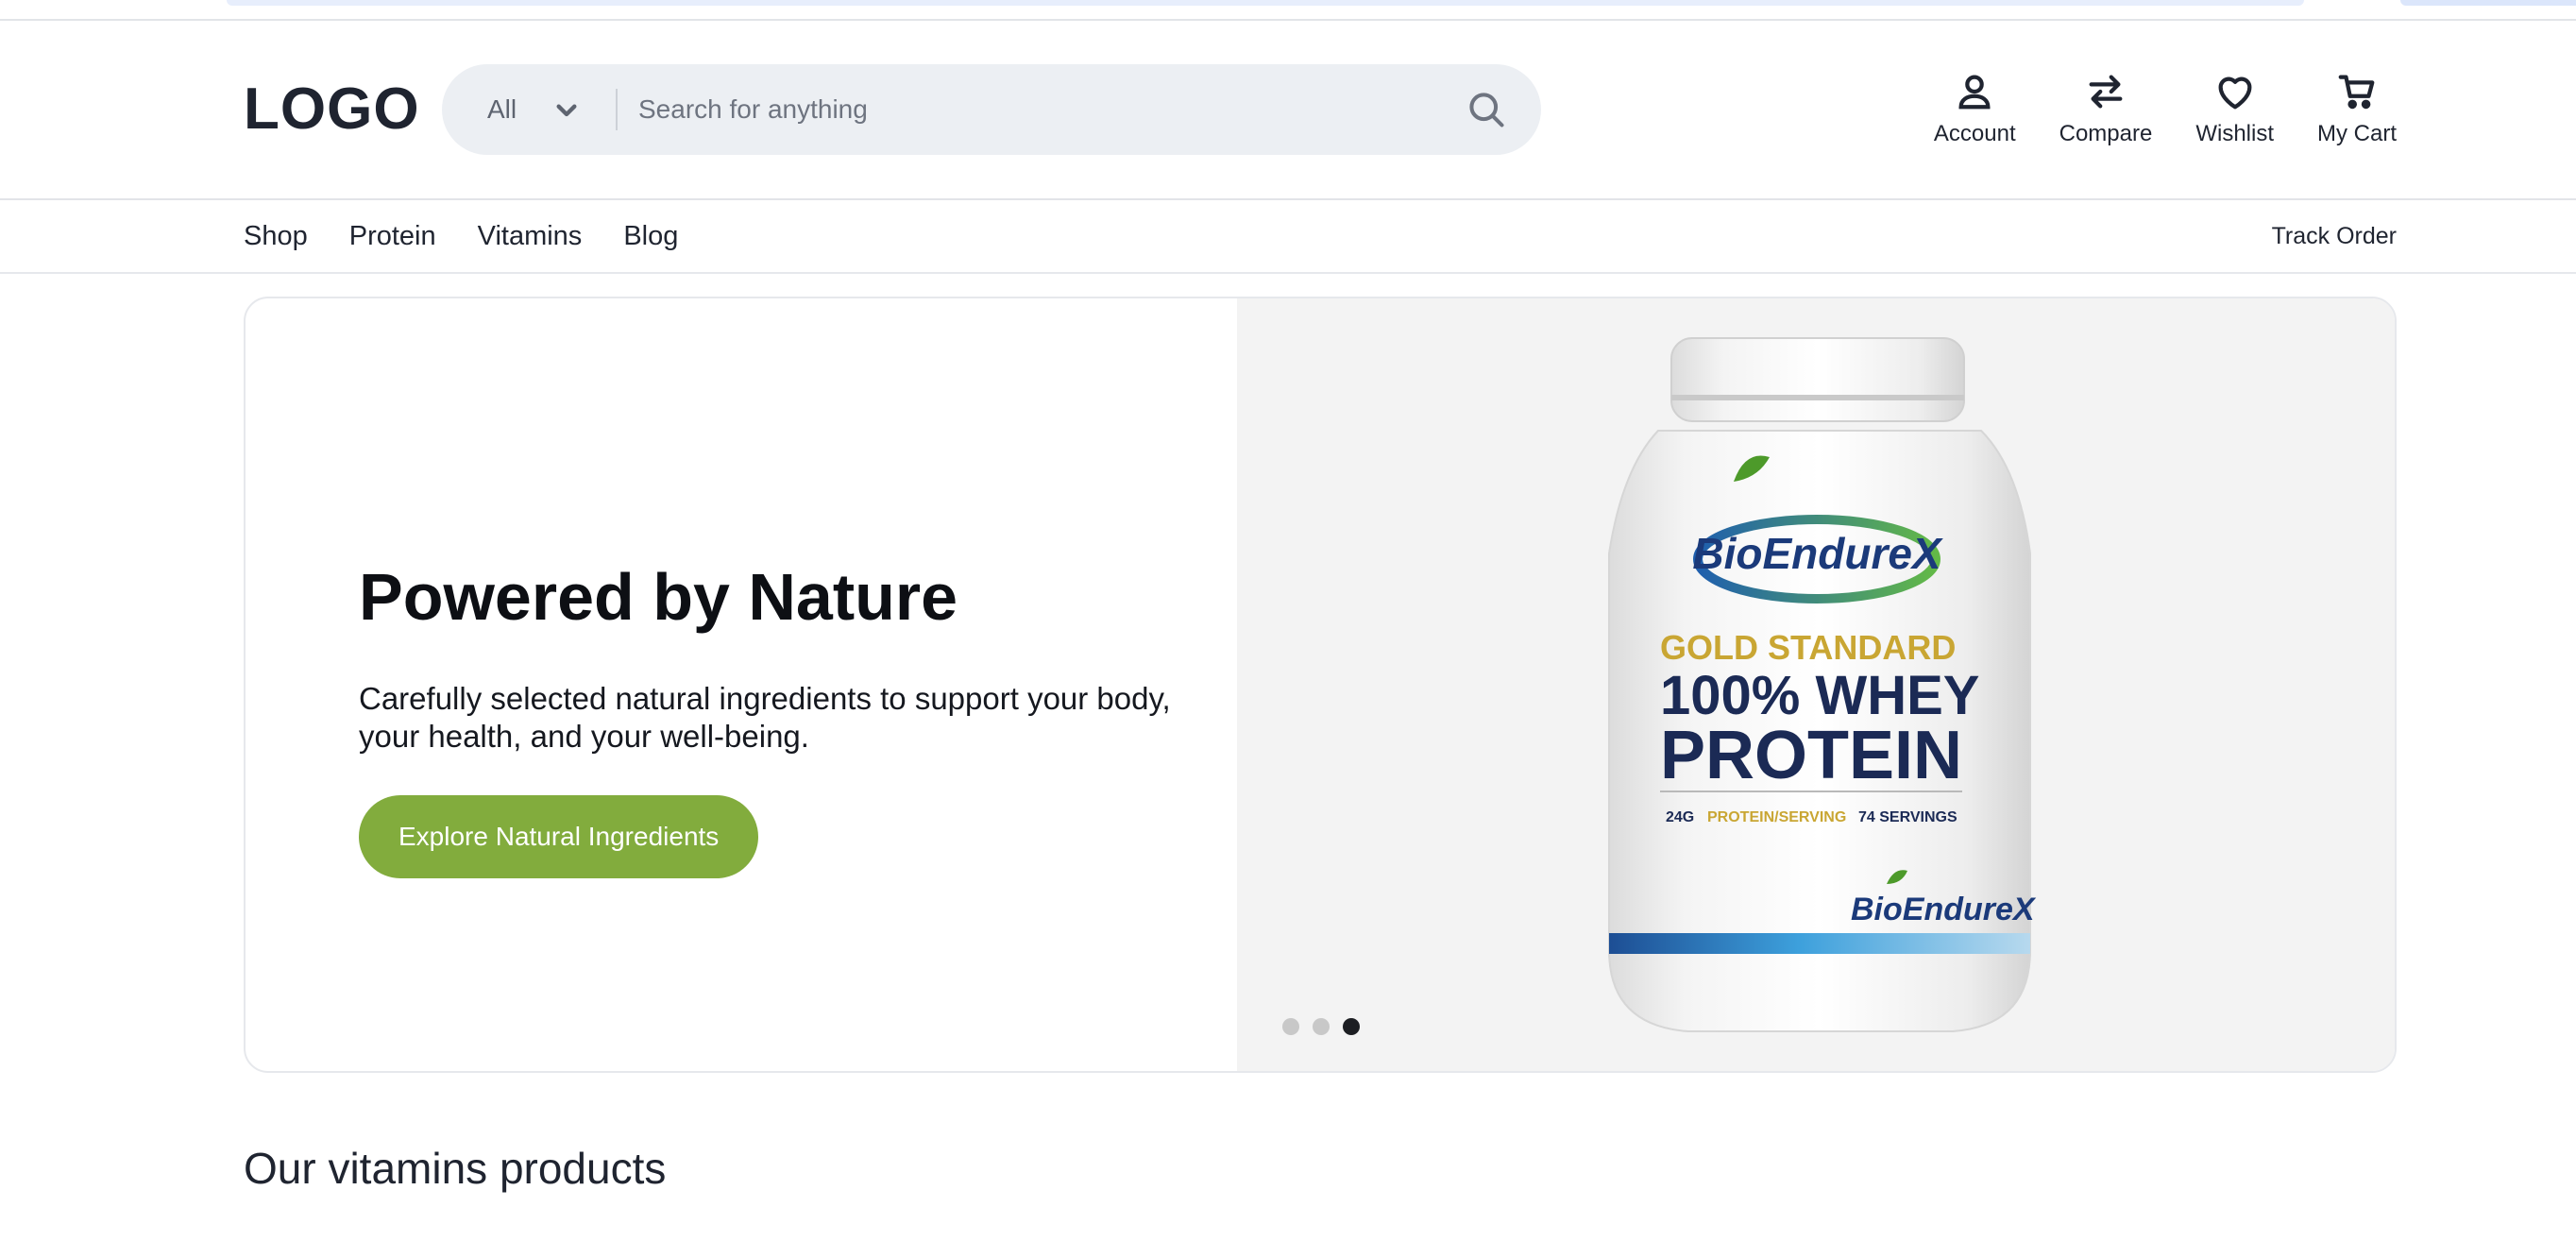  I want to click on top-bar-fragment, so click(1265, 3).